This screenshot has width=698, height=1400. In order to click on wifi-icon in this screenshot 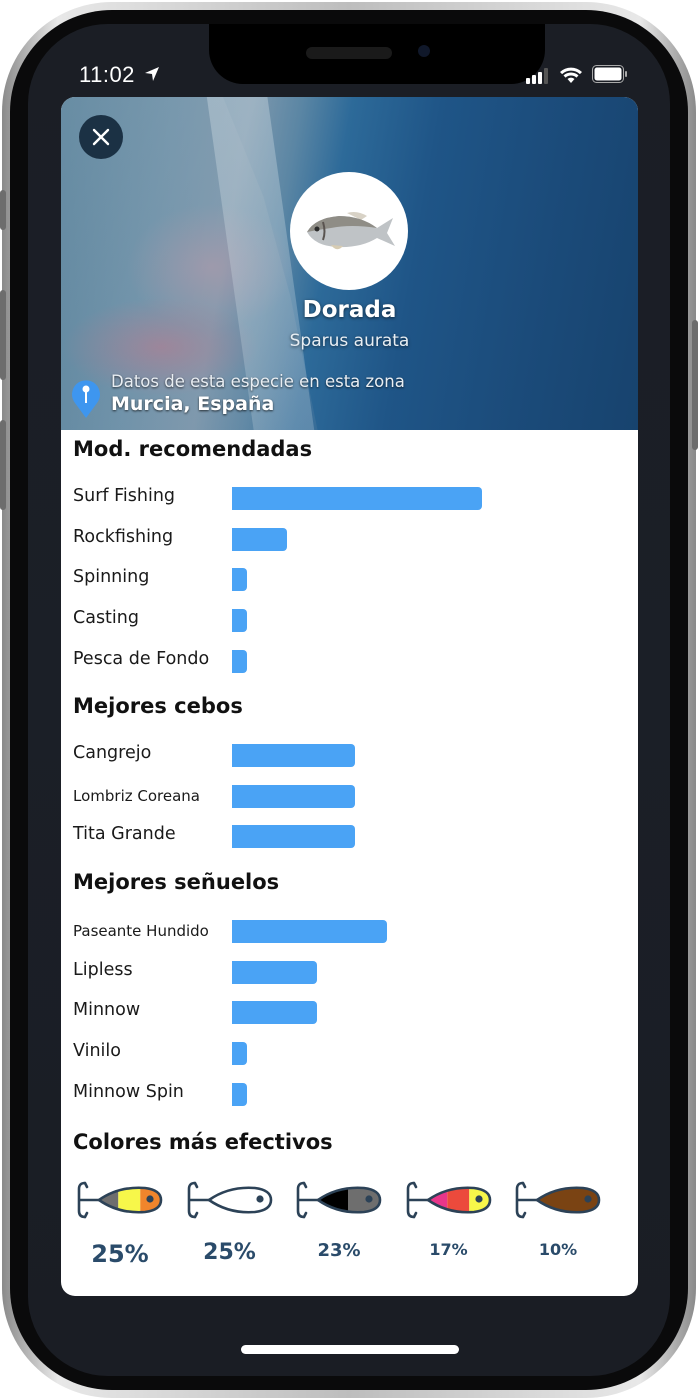, I will do `click(571, 75)`.